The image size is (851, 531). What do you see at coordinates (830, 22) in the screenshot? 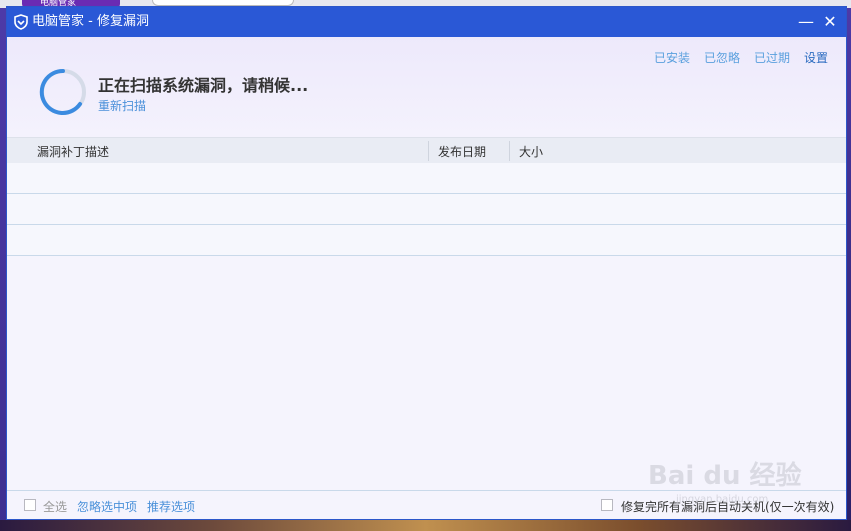
I see `close-button: ✕` at bounding box center [830, 22].